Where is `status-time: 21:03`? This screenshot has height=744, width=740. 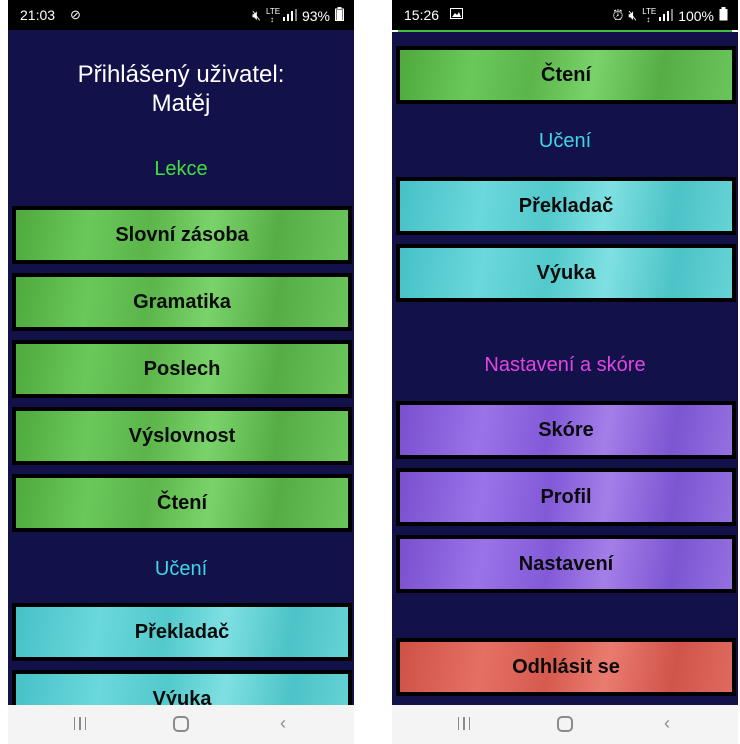
status-time: 21:03 is located at coordinates (38, 15).